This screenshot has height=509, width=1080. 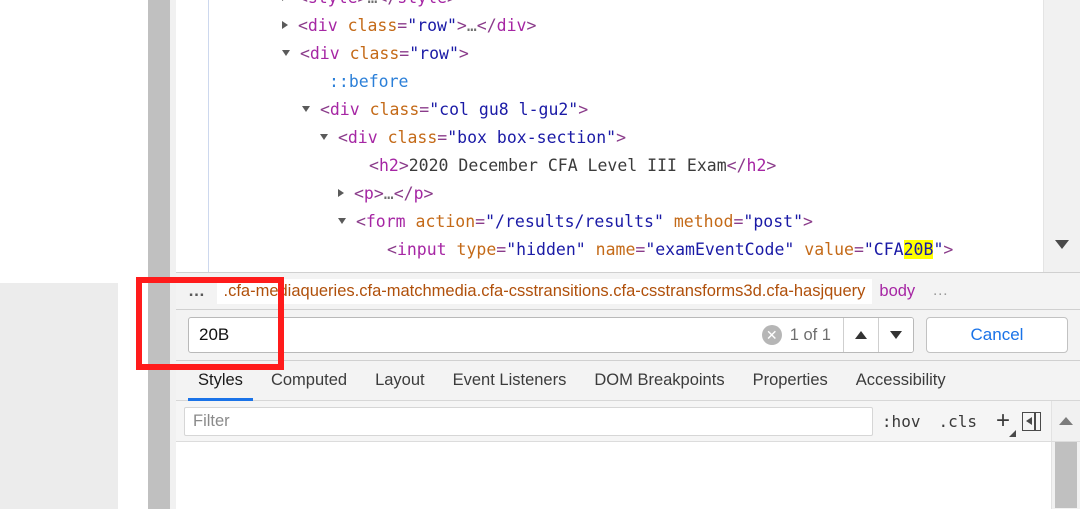 I want to click on chevron-up-icon, so click(x=861, y=335).